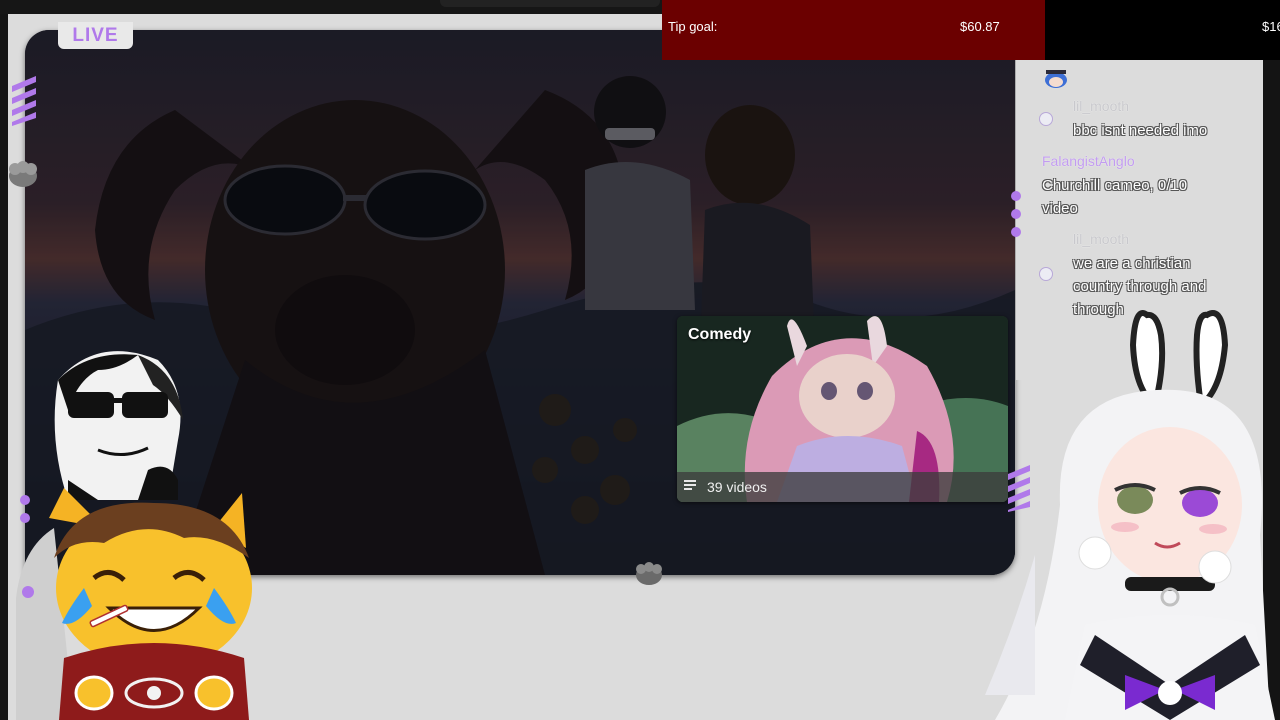 This screenshot has height=720, width=1280. I want to click on chat-message-text: Churchill cameo, 0/10 video, so click(1115, 197).